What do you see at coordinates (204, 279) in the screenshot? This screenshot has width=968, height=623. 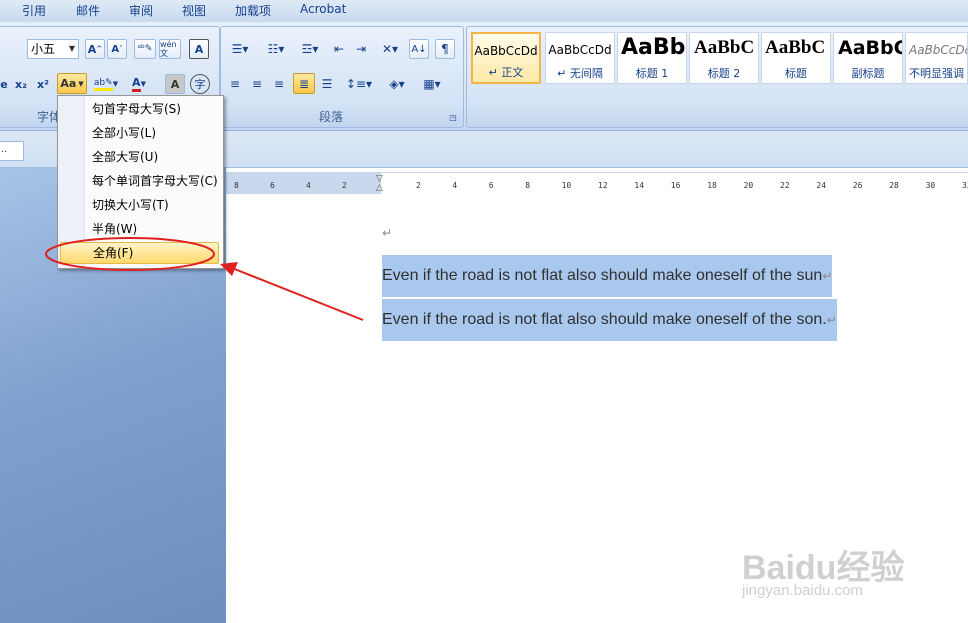 I see `annotation-overlay` at bounding box center [204, 279].